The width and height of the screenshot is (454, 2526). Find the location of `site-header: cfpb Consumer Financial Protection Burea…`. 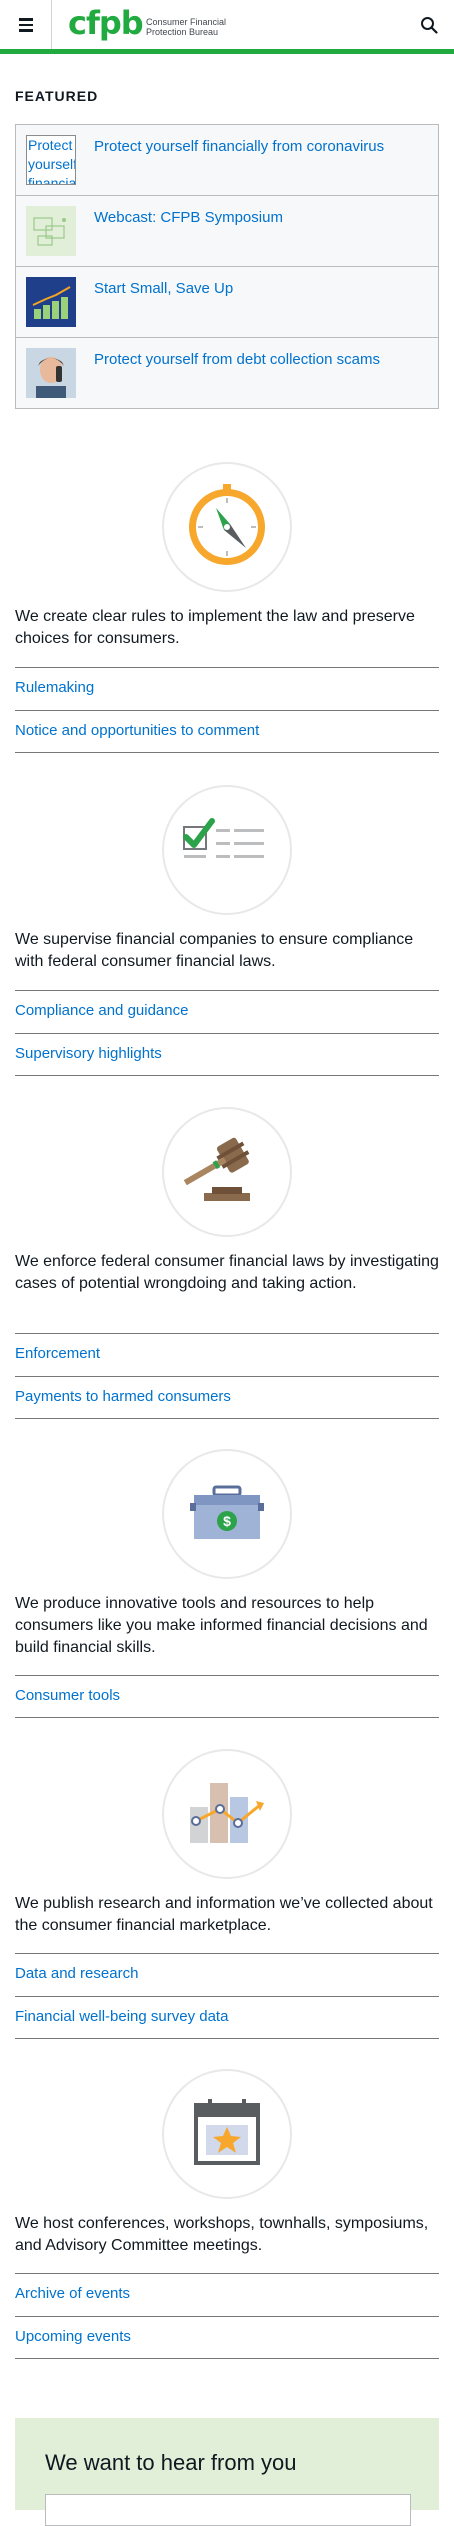

site-header: cfpb Consumer Financial Protection Burea… is located at coordinates (227, 27).